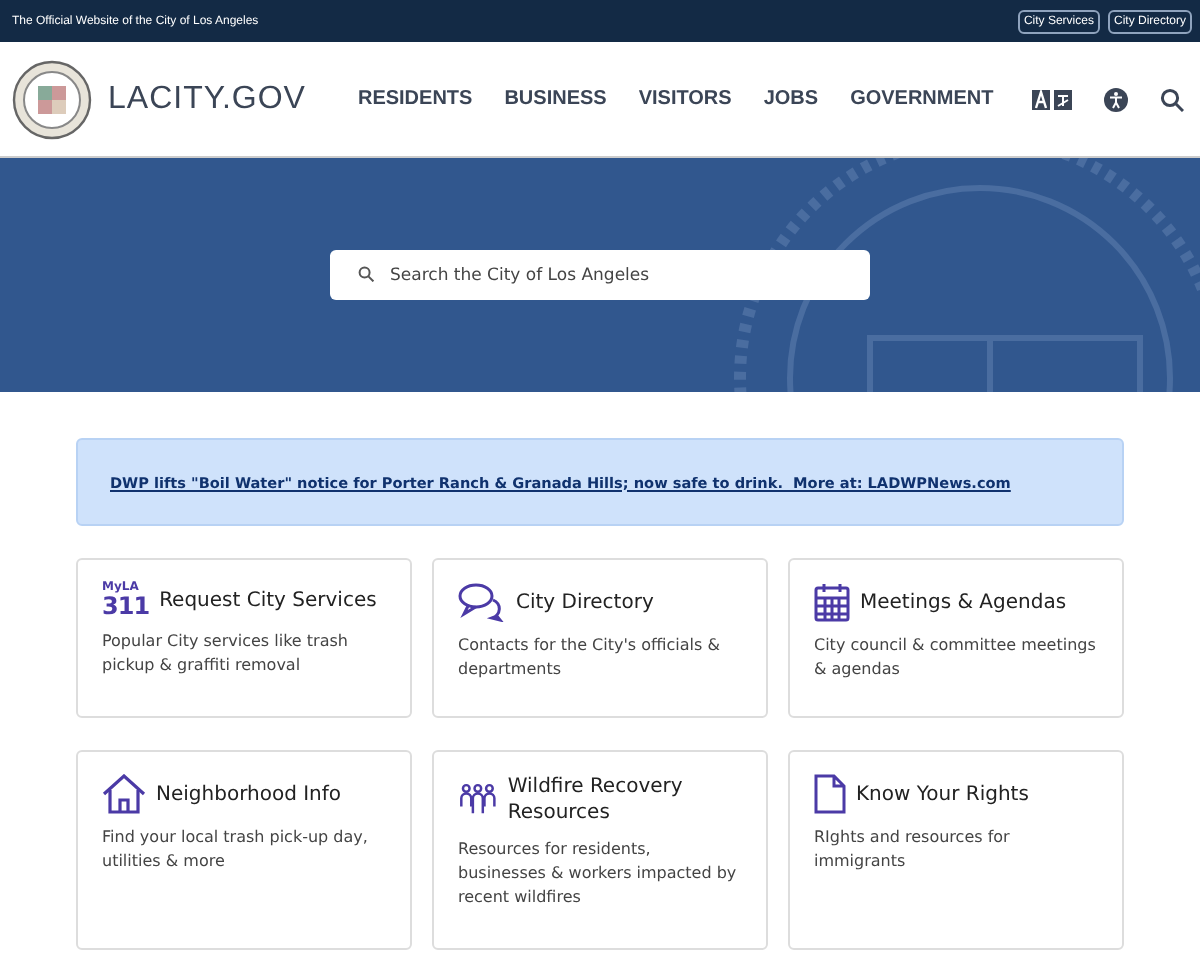 This screenshot has height=960, width=1200. What do you see at coordinates (942, 794) in the screenshot?
I see `card-title: Know Your Rights` at bounding box center [942, 794].